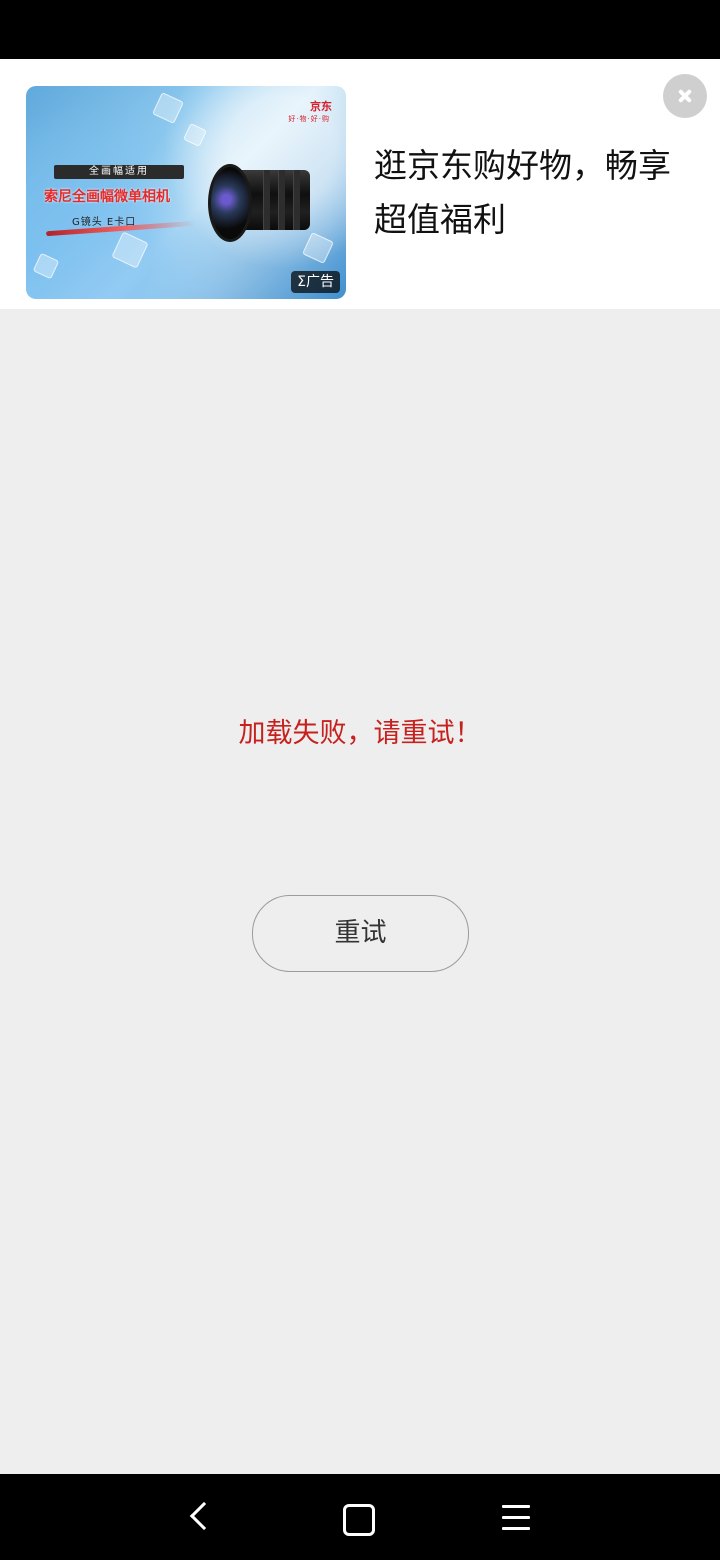  I want to click on home-icon, so click(359, 1520).